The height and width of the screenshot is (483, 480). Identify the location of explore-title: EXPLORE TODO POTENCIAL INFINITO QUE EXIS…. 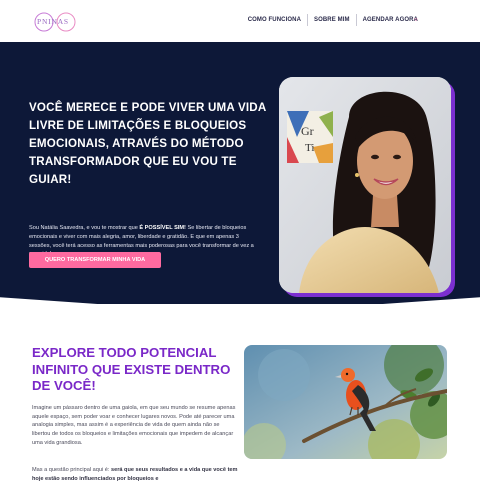
(131, 369).